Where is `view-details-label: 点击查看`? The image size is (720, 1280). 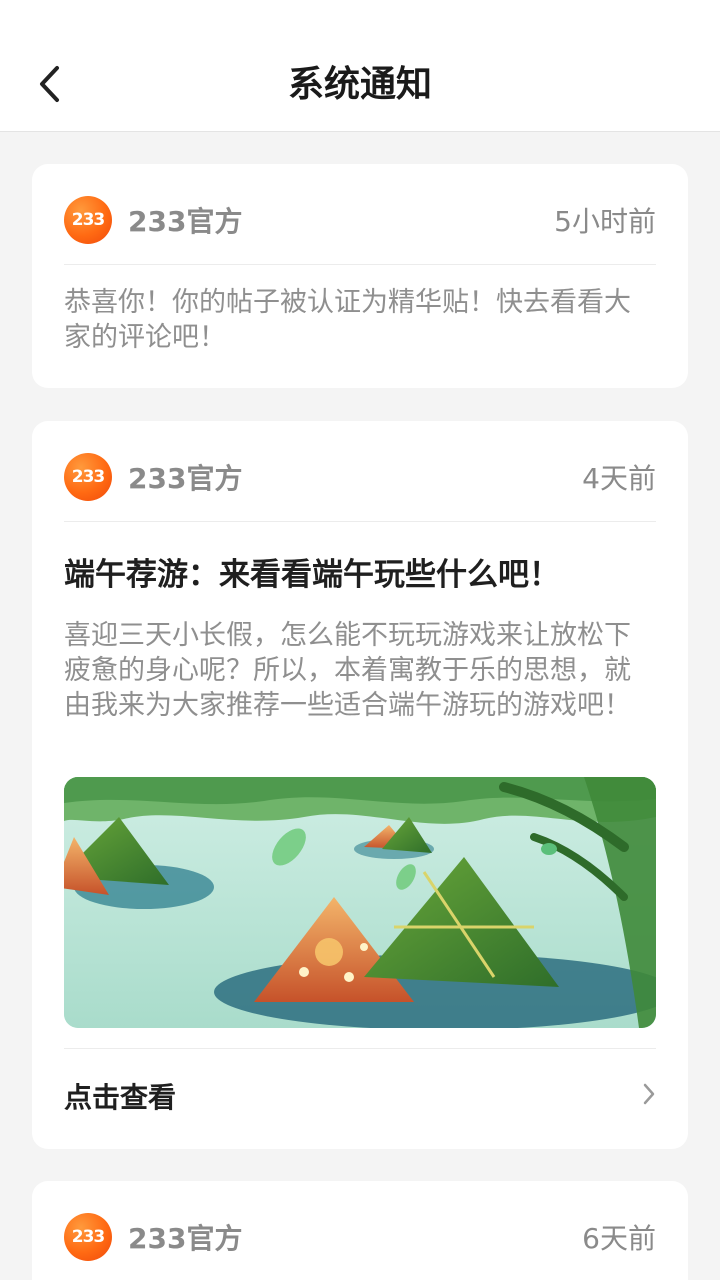
view-details-label: 点击查看 is located at coordinates (120, 1097).